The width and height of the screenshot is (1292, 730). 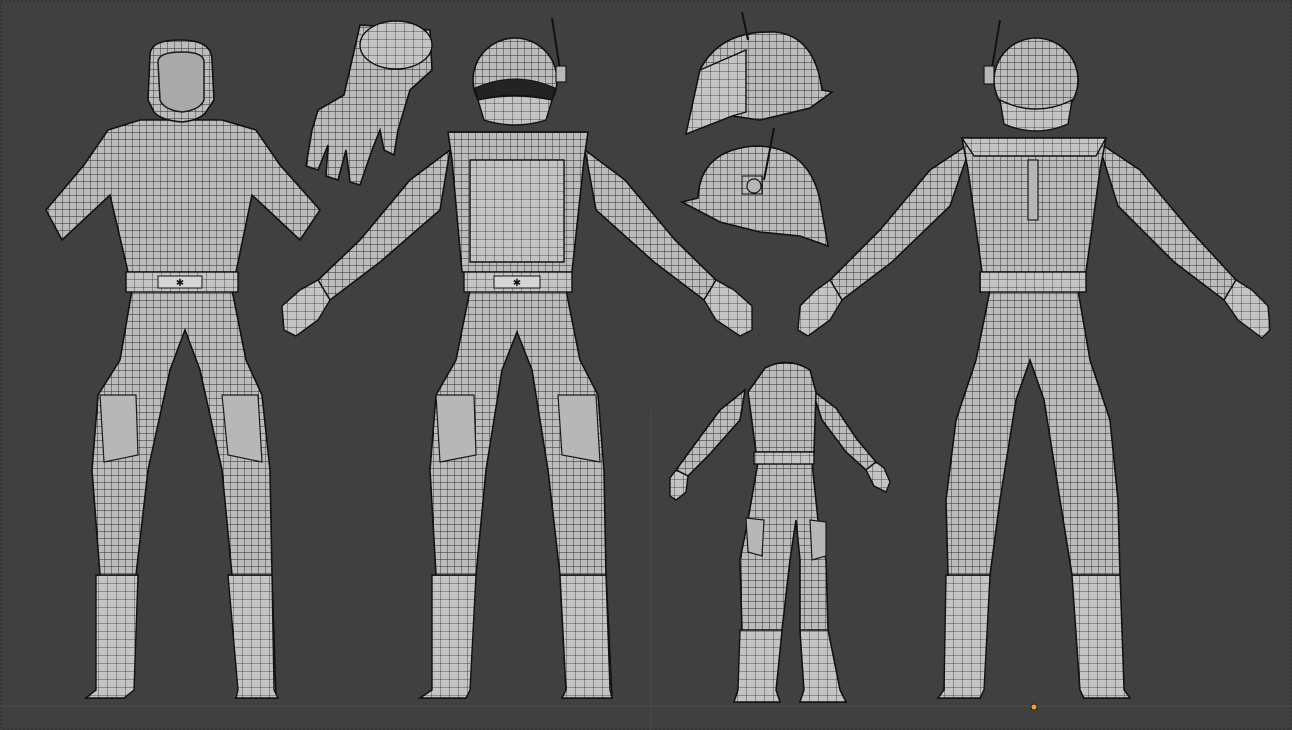 What do you see at coordinates (780, 532) in the screenshot?
I see `character-three-quarter` at bounding box center [780, 532].